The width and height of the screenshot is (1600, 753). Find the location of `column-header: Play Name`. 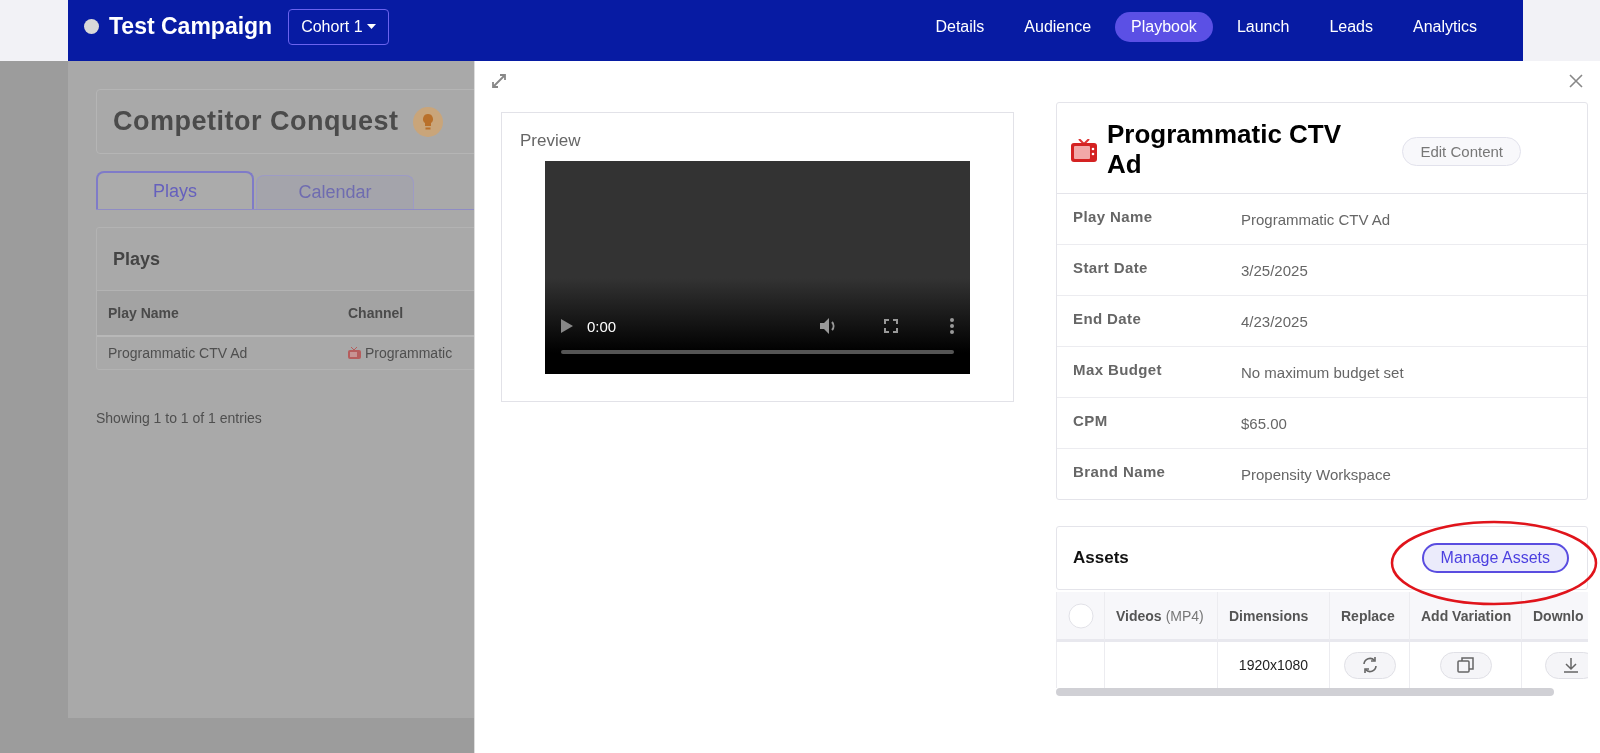

column-header: Play Name is located at coordinates (217, 313).